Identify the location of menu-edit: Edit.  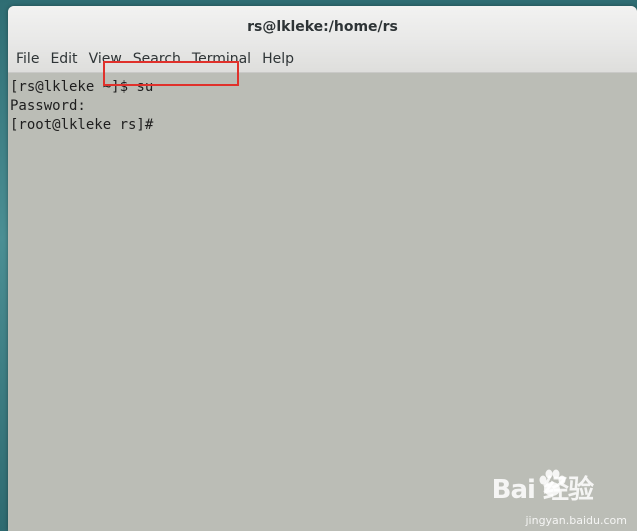
(59, 59).